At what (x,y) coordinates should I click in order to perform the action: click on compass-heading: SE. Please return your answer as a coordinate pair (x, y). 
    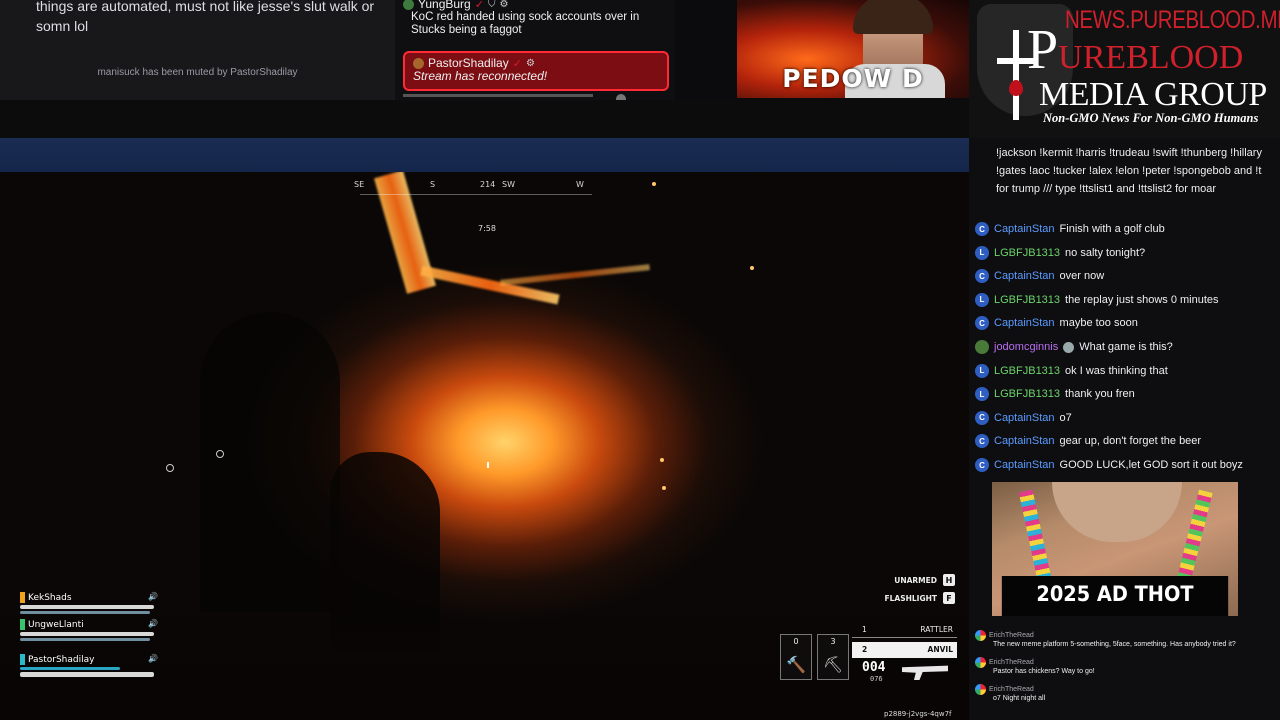
    Looking at the image, I should click on (359, 184).